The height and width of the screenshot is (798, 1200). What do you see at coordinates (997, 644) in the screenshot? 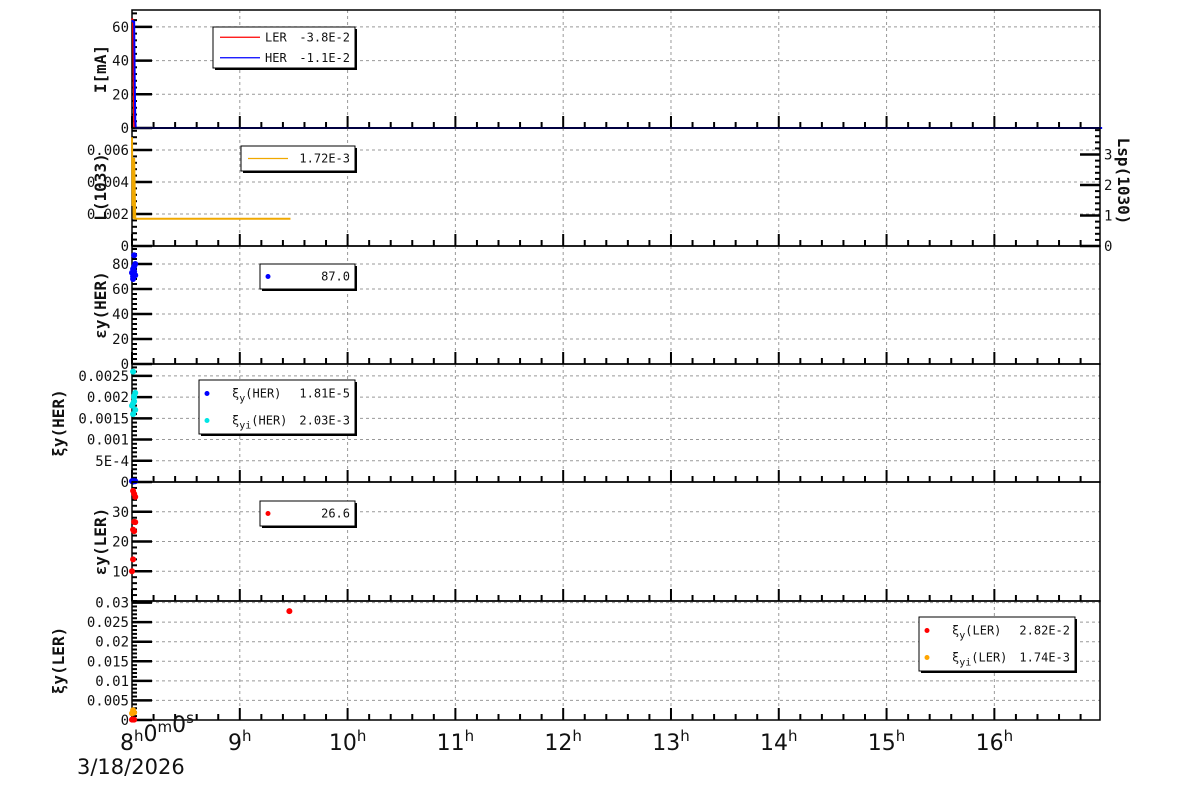
I see `legend: ξy(LER) 2.82E-2ξyi(LER) 1.74E-3` at bounding box center [997, 644].